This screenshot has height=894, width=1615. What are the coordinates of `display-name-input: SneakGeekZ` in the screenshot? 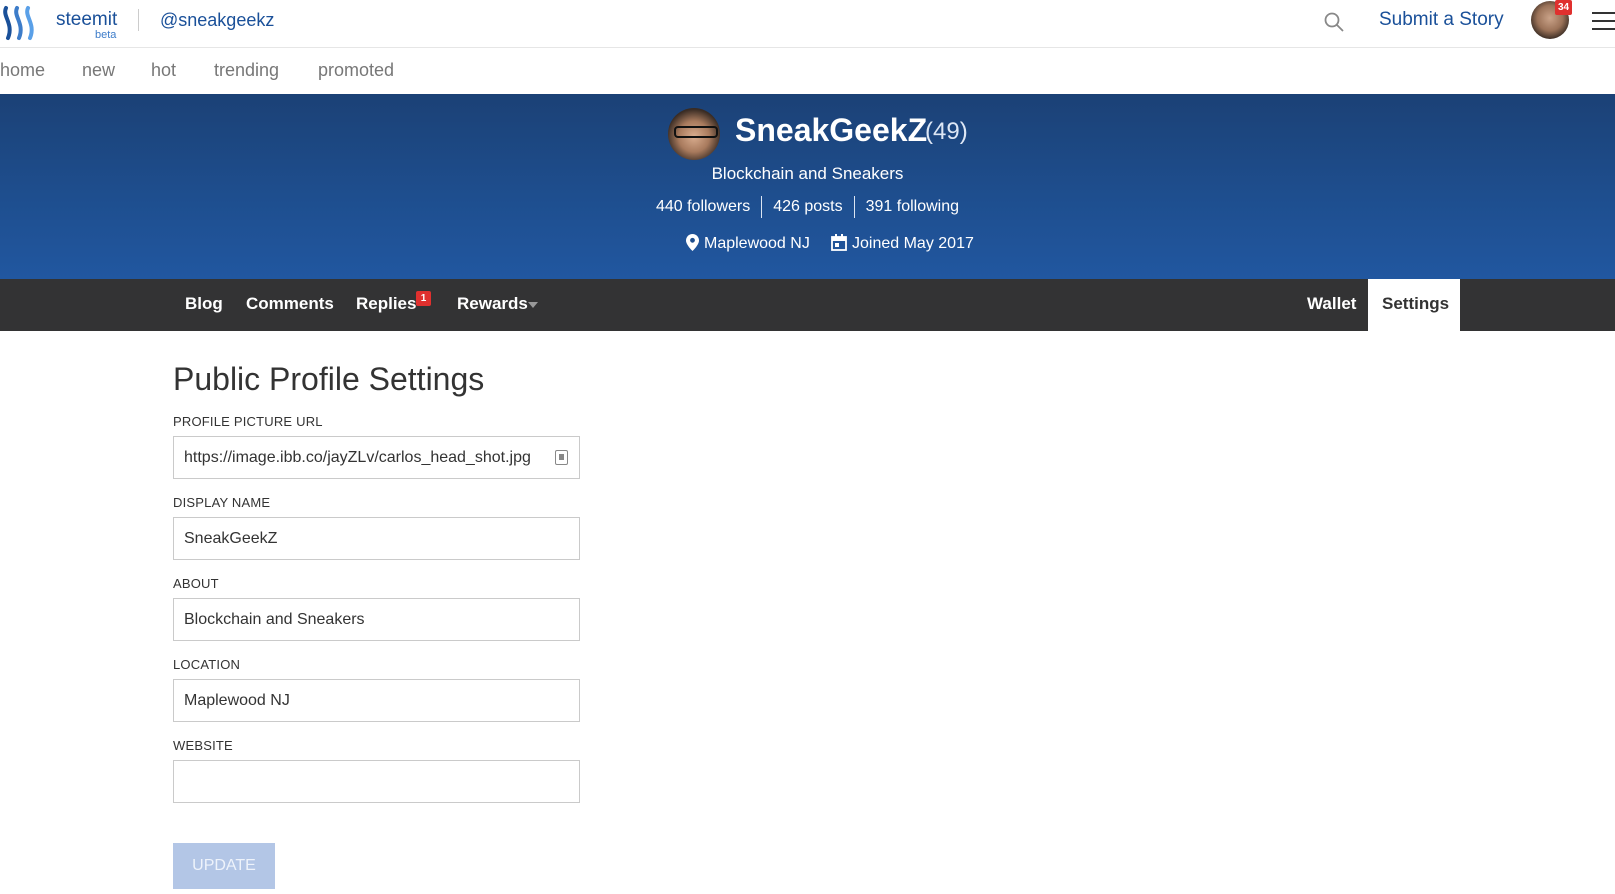 It's located at (376, 538).